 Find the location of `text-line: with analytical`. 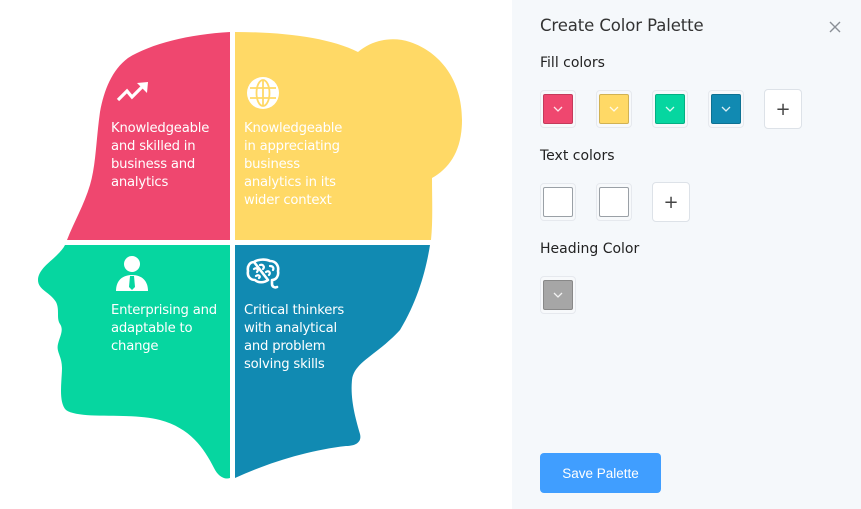

text-line: with analytical is located at coordinates (290, 328).